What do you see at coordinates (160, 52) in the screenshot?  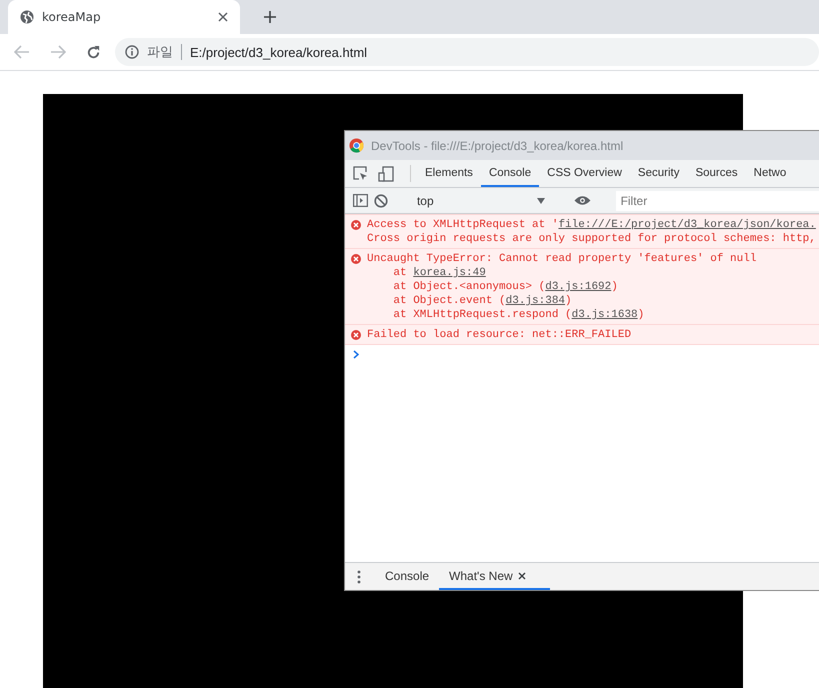 I see `scheme-label: 파일` at bounding box center [160, 52].